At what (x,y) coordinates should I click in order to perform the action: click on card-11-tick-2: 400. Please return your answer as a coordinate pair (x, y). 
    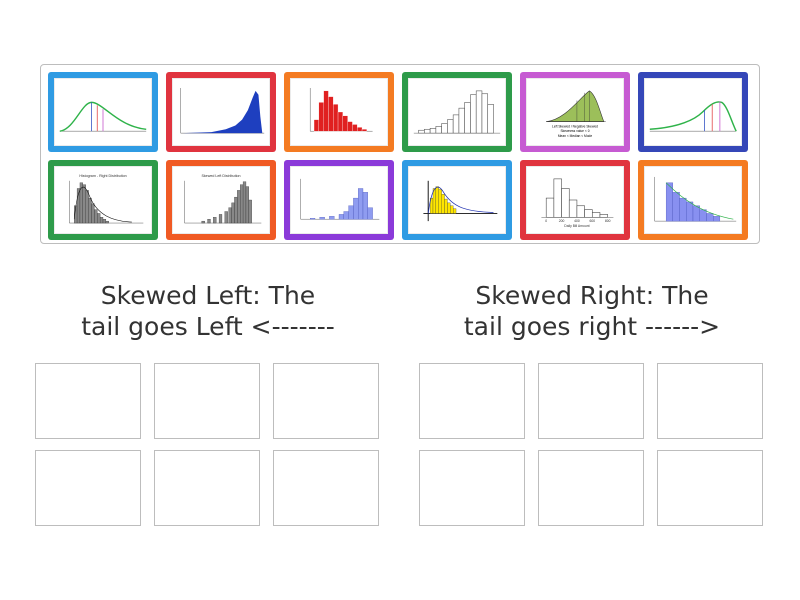
    Looking at the image, I should click on (577, 221).